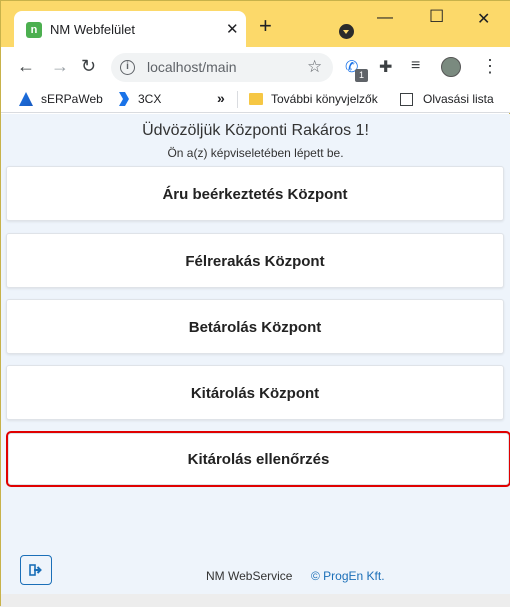 The image size is (510, 607). I want to click on more-bookmarks-chevron: », so click(221, 98).